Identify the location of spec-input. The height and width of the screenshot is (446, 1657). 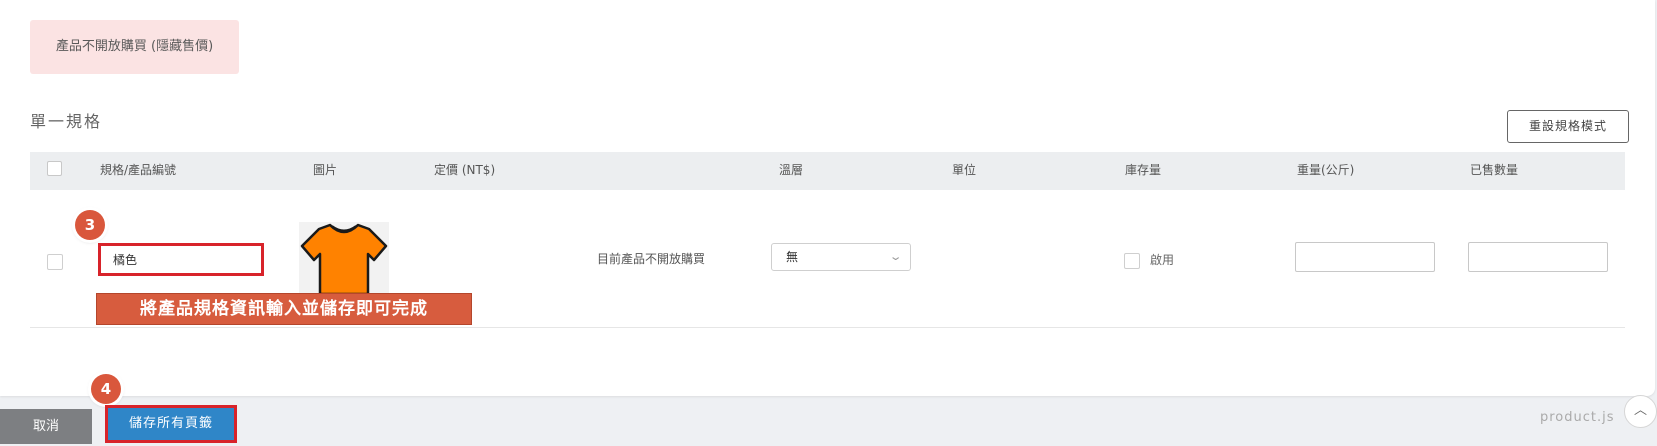
(181, 259).